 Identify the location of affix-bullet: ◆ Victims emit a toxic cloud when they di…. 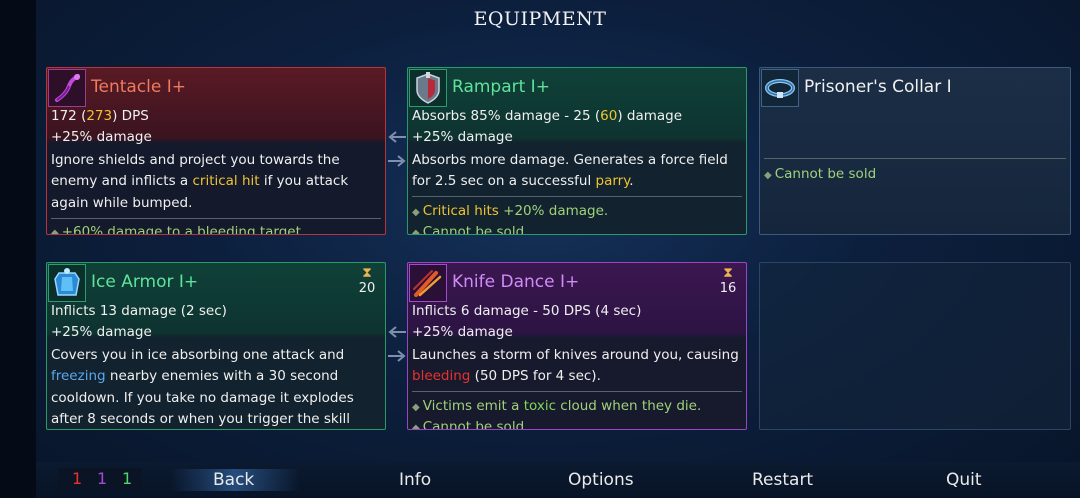
(557, 406).